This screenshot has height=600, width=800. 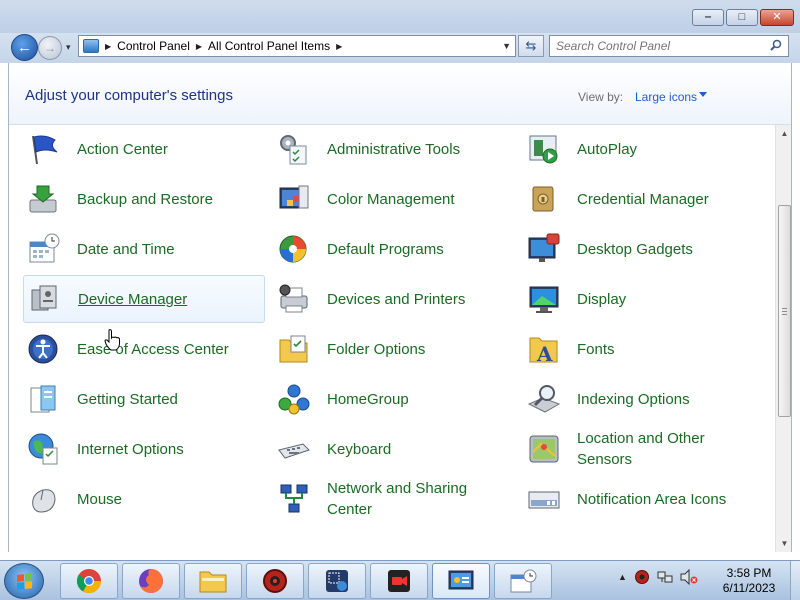 I want to click on vertical-scrollbar: ▲ ▼, so click(x=783, y=338).